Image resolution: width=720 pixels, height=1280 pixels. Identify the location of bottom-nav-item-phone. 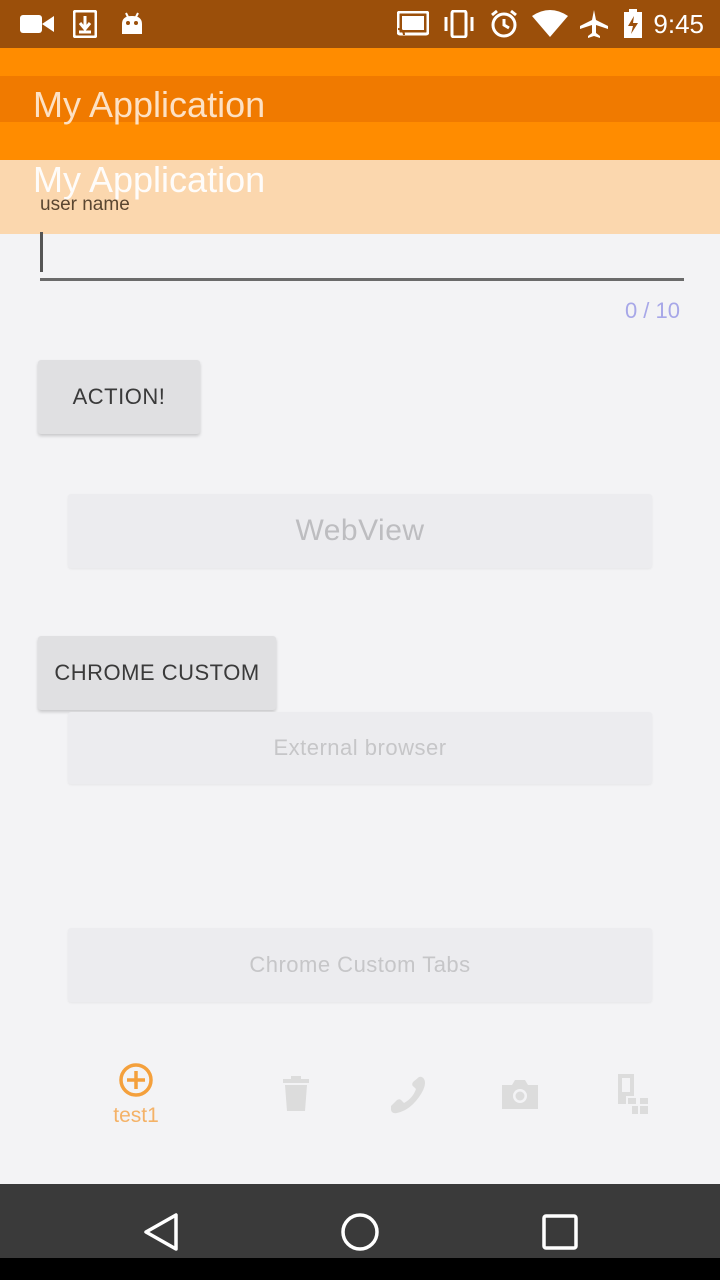
(408, 1097).